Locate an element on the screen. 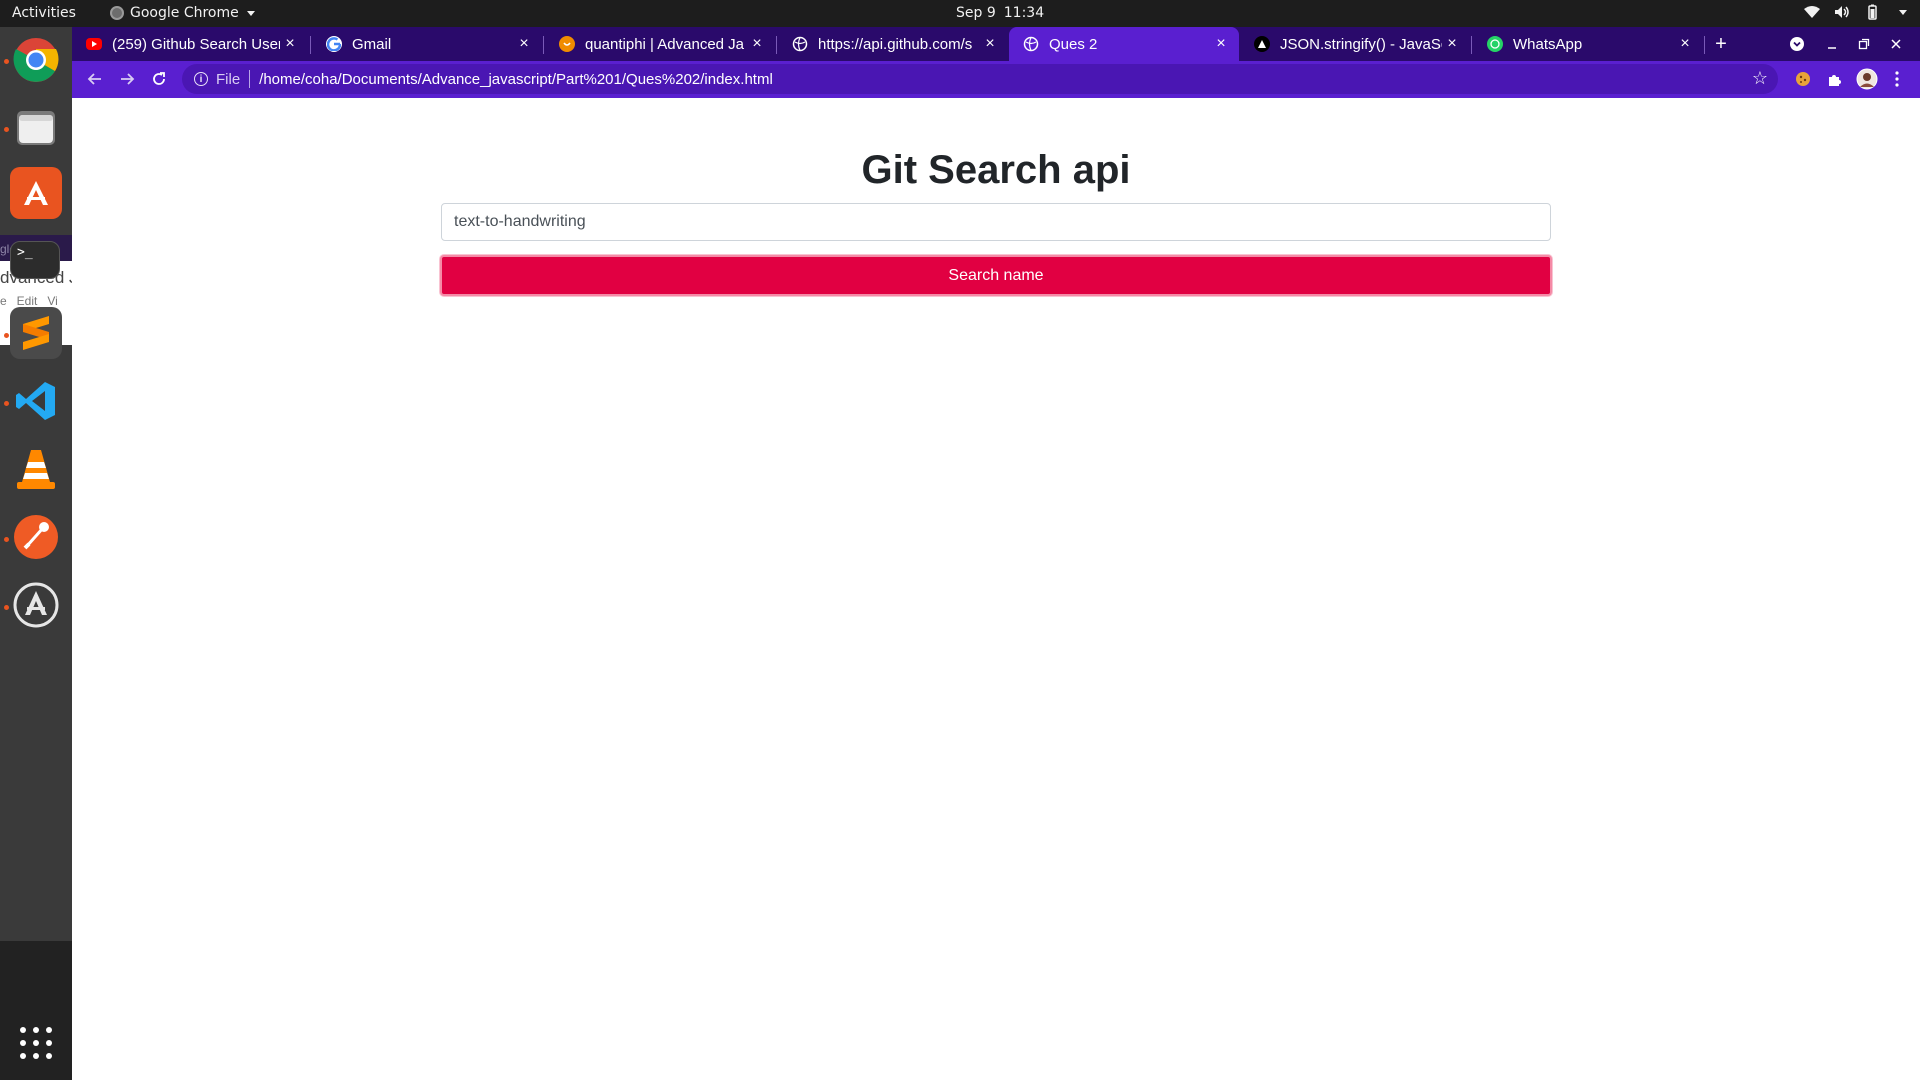 The image size is (1920, 1080). clock: Sep 9 11:34 is located at coordinates (1000, 13).